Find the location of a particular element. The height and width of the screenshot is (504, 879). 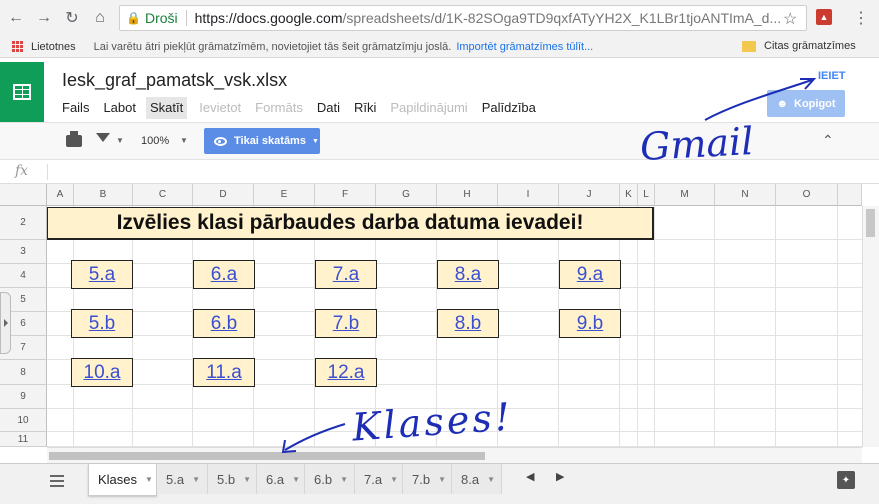

menu-item-8: Palīdzība is located at coordinates (512, 108).